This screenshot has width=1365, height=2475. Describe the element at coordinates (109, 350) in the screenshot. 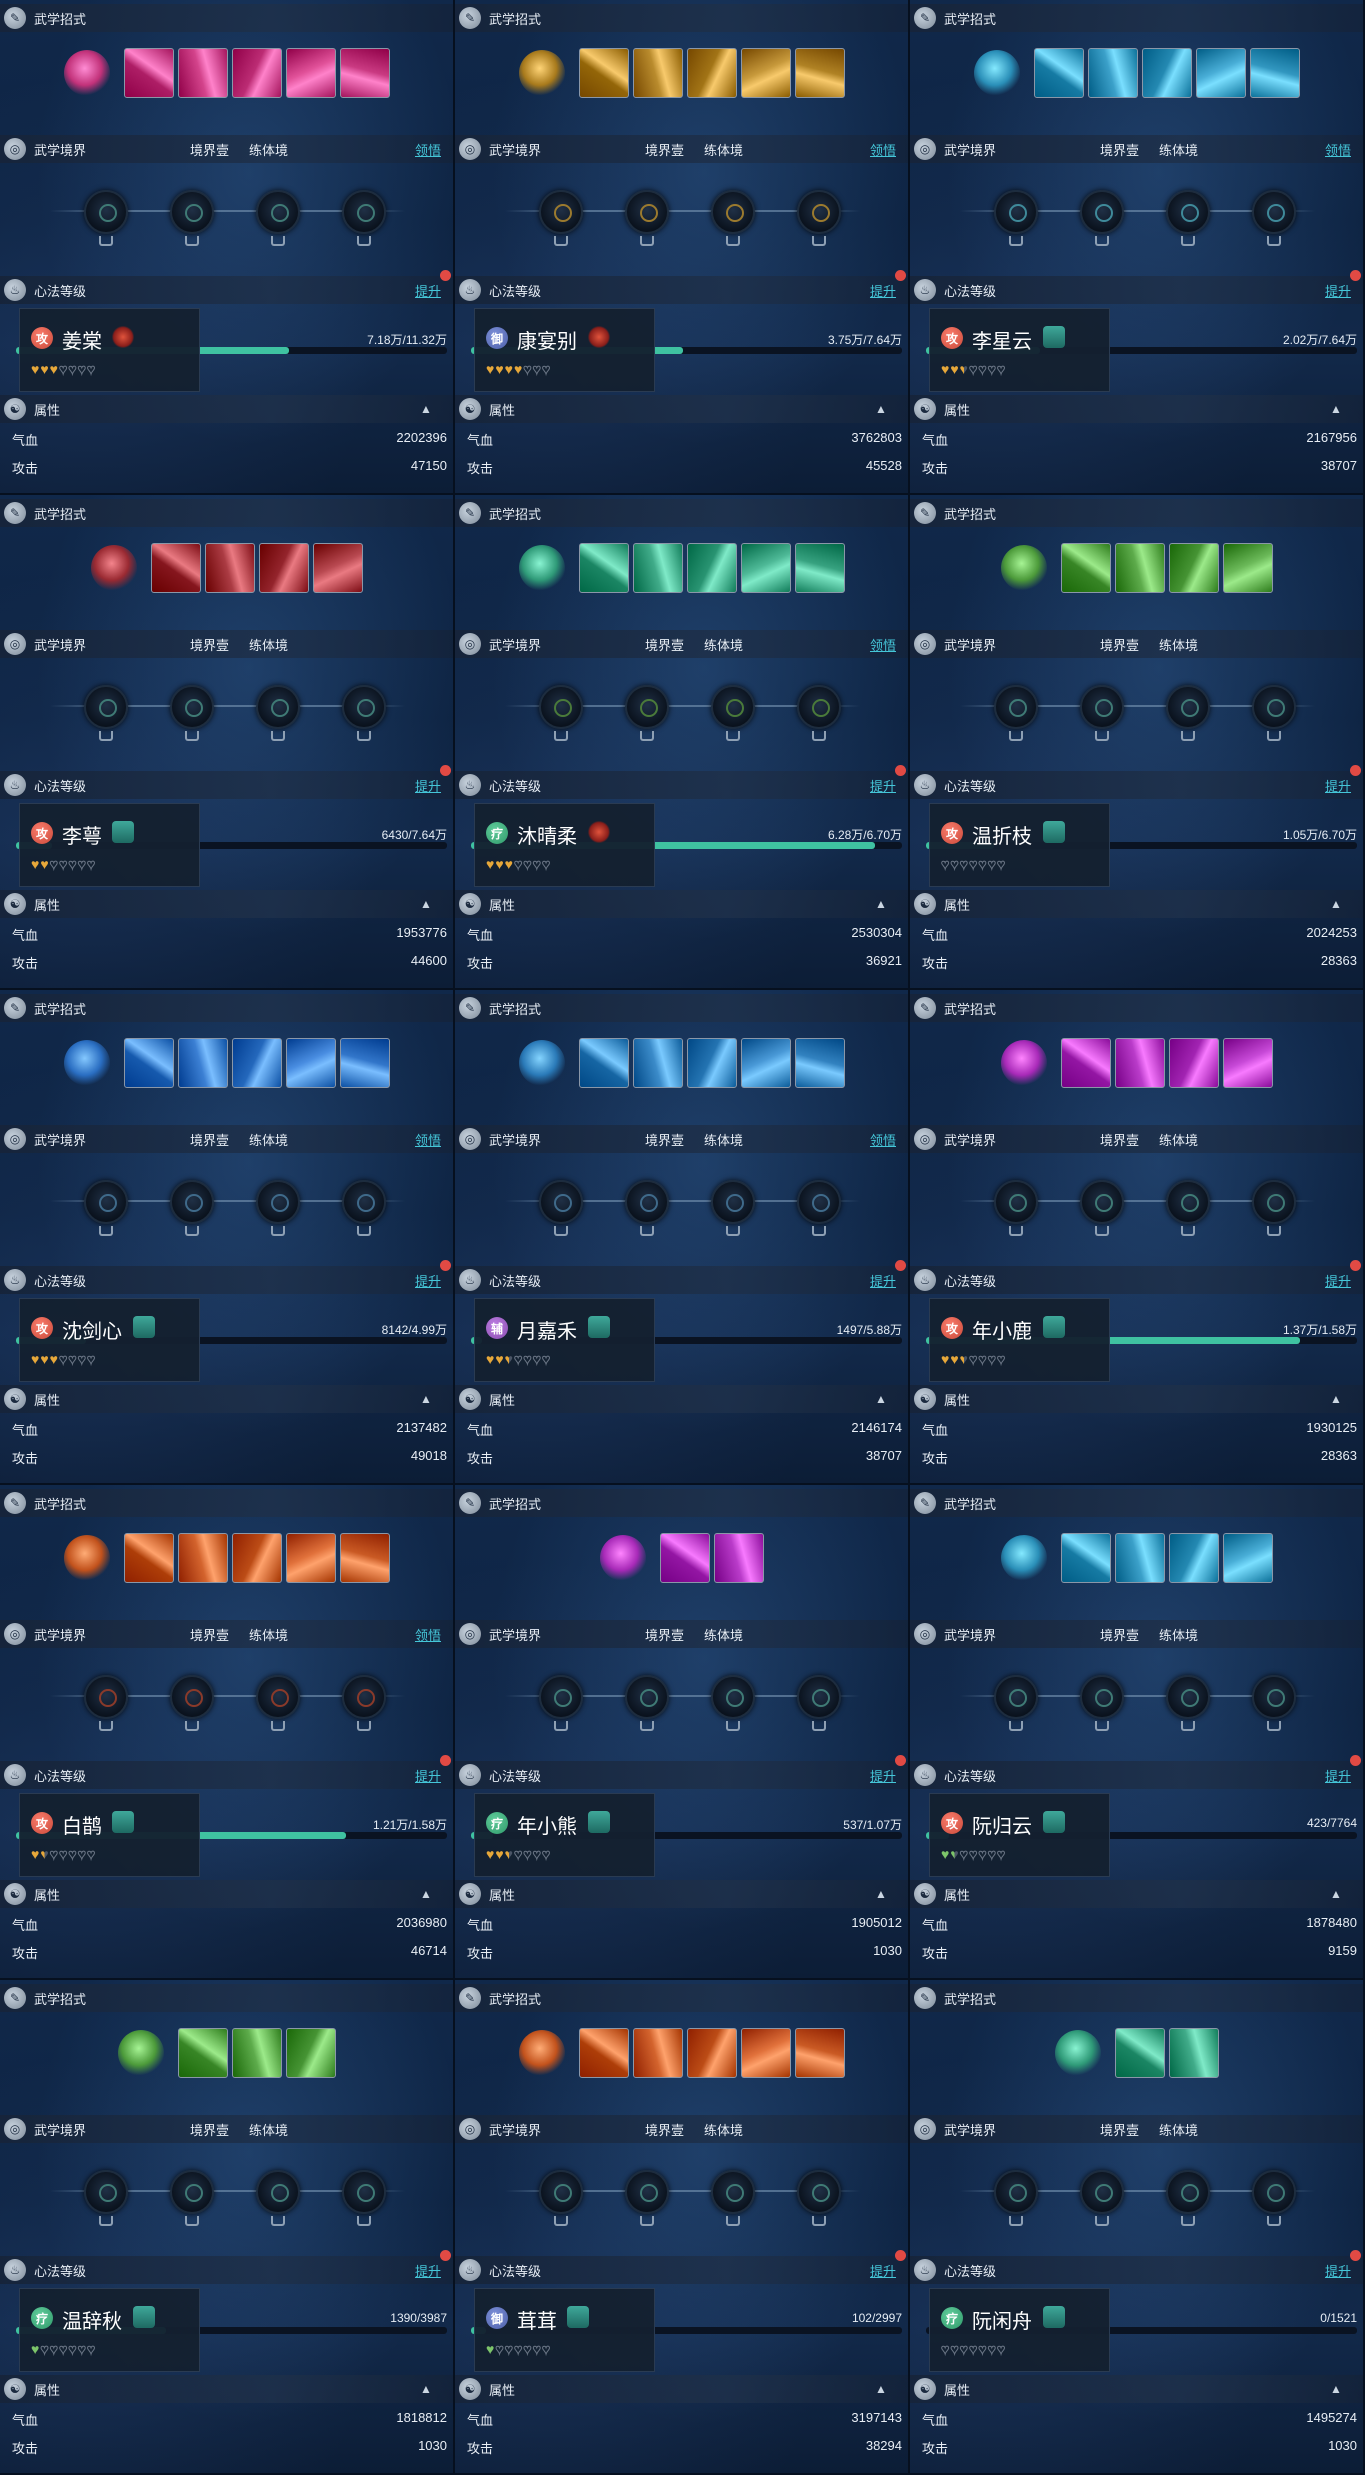

I see `character-card: 攻 姜棠 ♥ ♥ ♥ ♥ ♥ ♥ ♥` at that location.